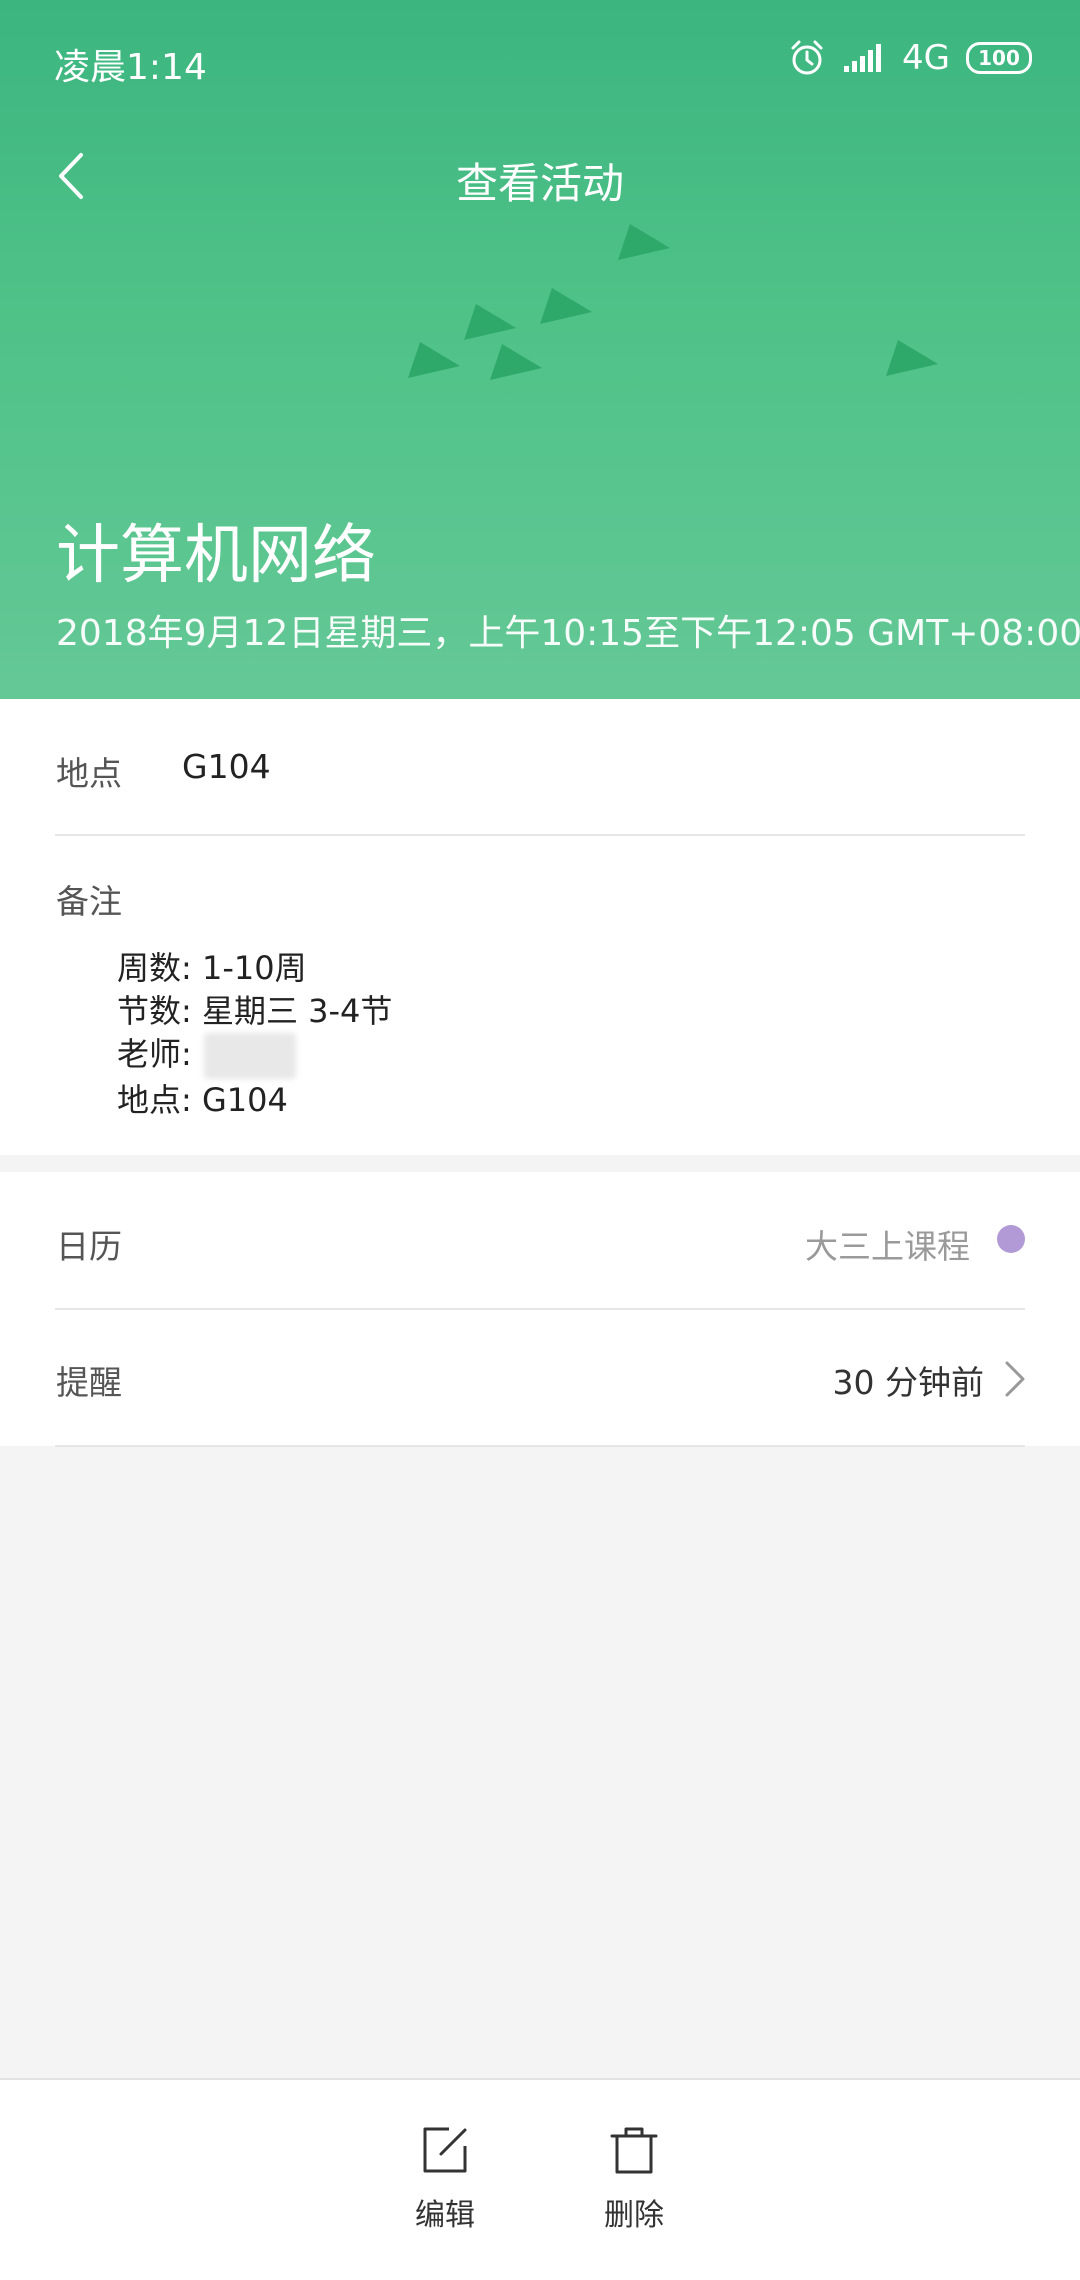  Describe the element at coordinates (154, 1054) in the screenshot. I see `notes-line: 老师:` at that location.